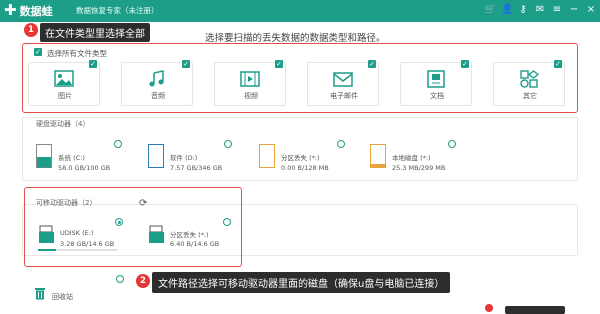 This screenshot has width=600, height=314. What do you see at coordinates (574, 10) in the screenshot?
I see `minimize-icon: −` at bounding box center [574, 10].